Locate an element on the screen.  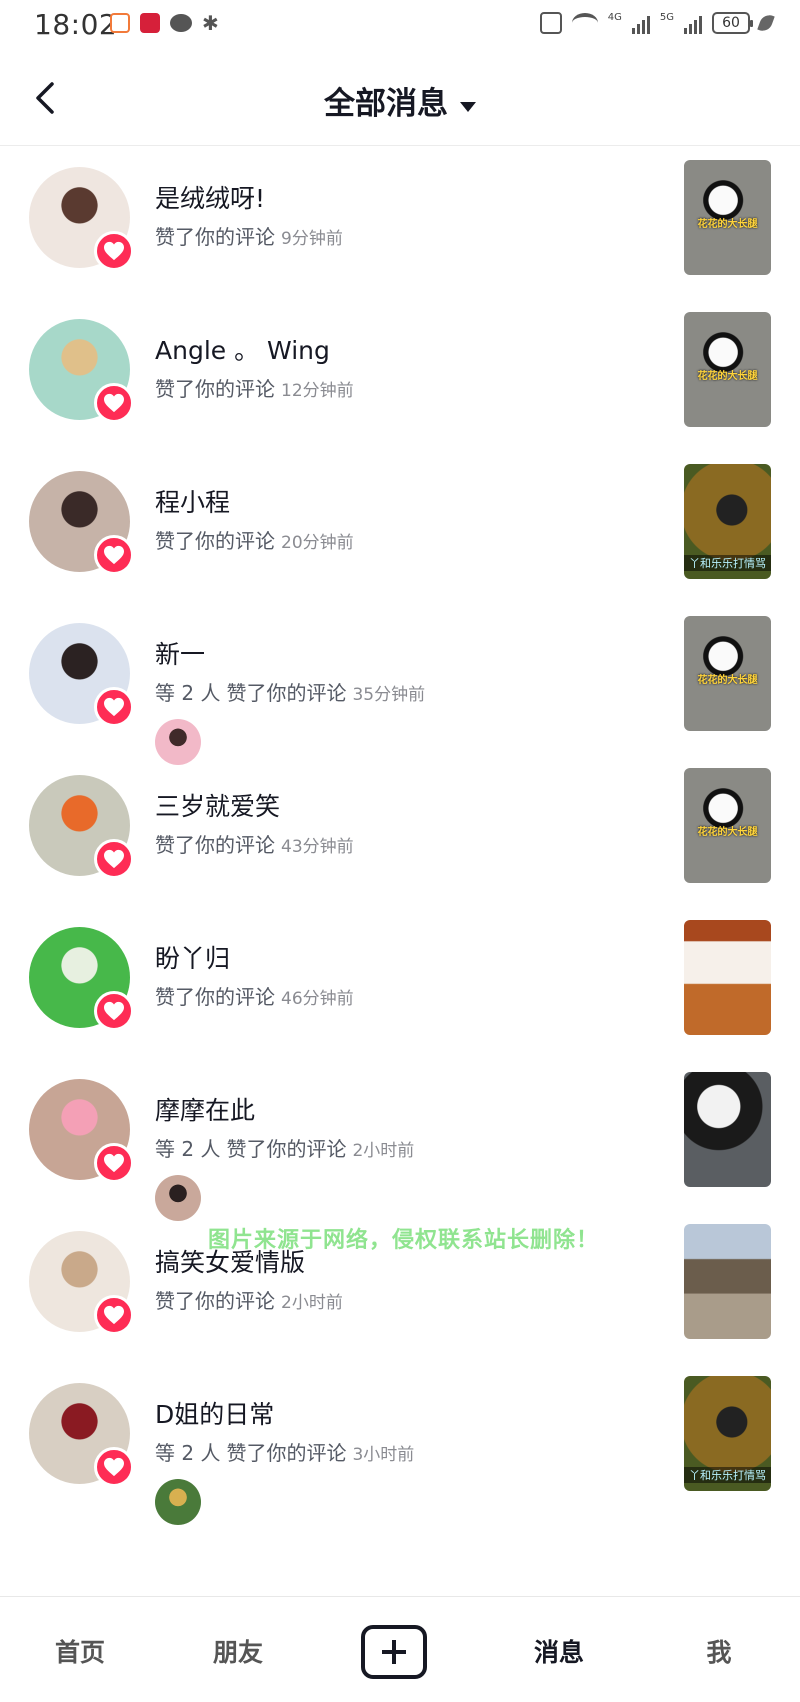
page-title: 全部消息 is located at coordinates (386, 104).